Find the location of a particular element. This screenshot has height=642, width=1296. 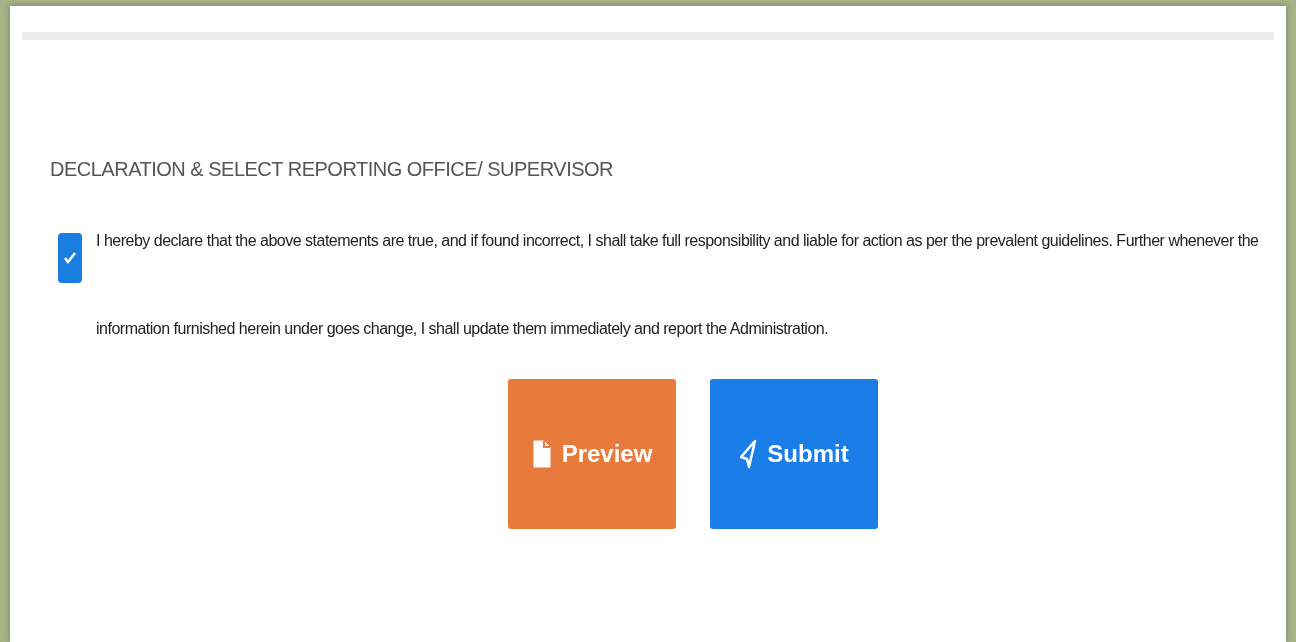

checkbox is located at coordinates (70, 258).